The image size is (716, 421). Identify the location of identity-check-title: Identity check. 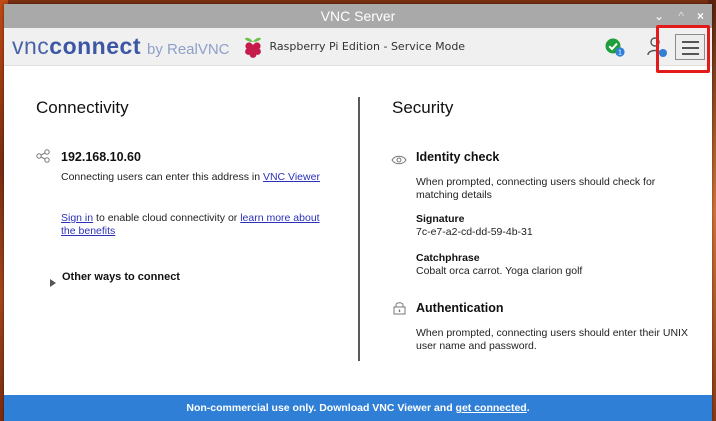
(458, 157).